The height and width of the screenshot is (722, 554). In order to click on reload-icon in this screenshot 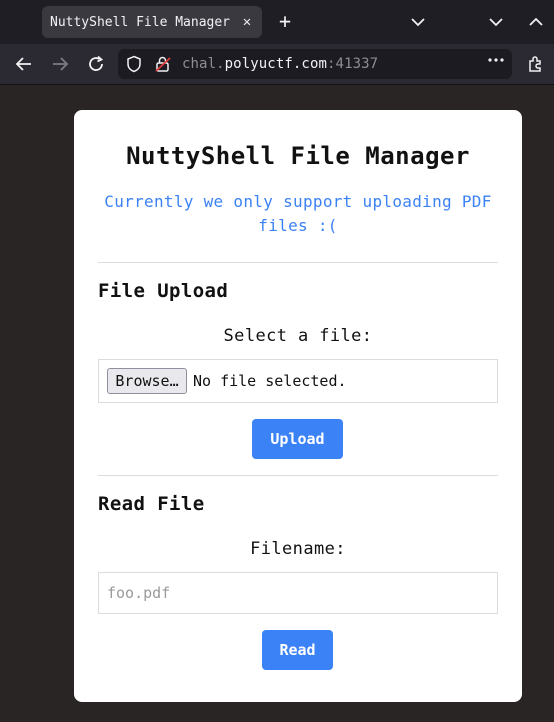, I will do `click(96, 63)`.